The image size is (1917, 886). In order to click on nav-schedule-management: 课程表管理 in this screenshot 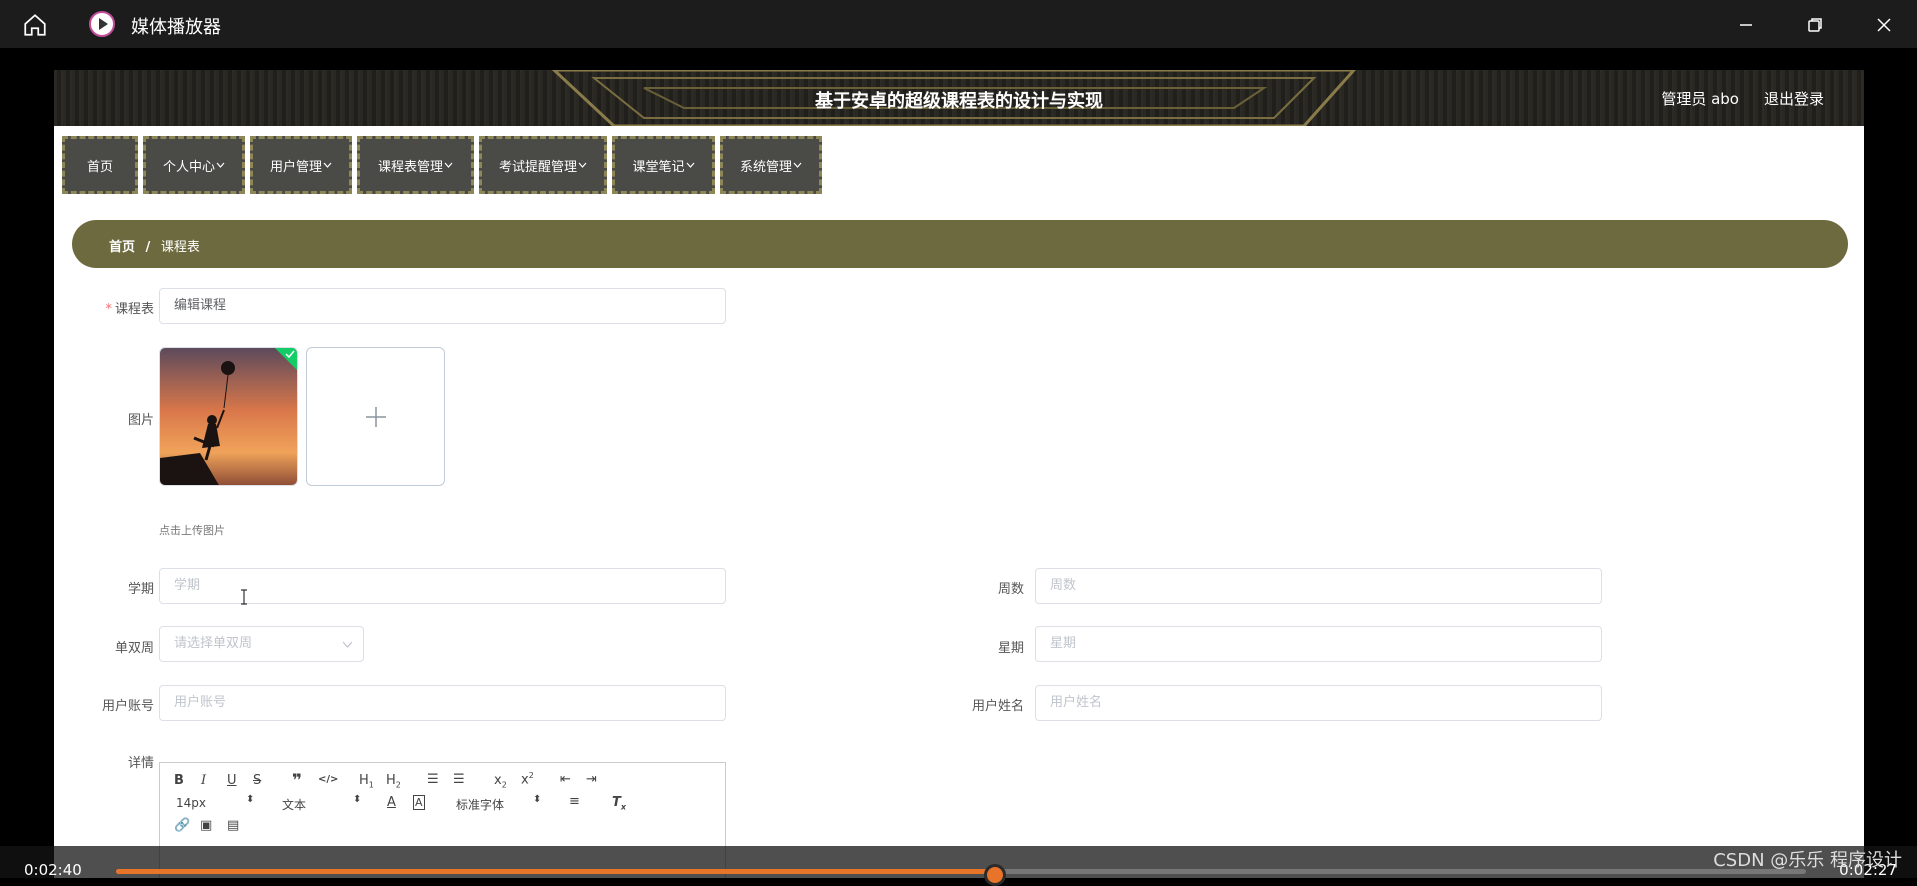, I will do `click(415, 165)`.